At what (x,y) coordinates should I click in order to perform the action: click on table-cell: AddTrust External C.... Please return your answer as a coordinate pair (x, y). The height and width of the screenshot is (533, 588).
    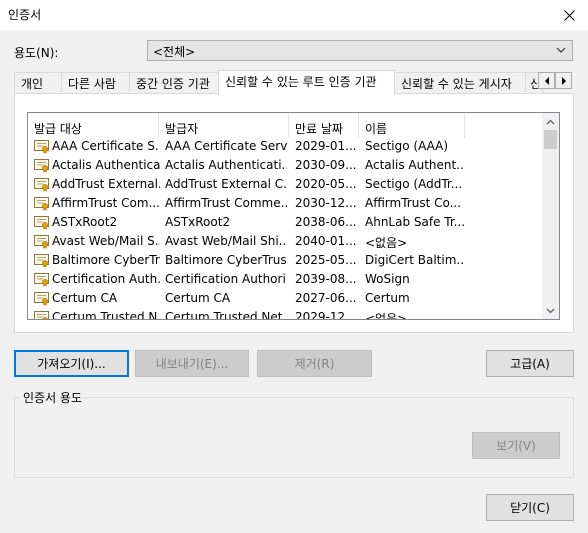
    Looking at the image, I should click on (226, 184).